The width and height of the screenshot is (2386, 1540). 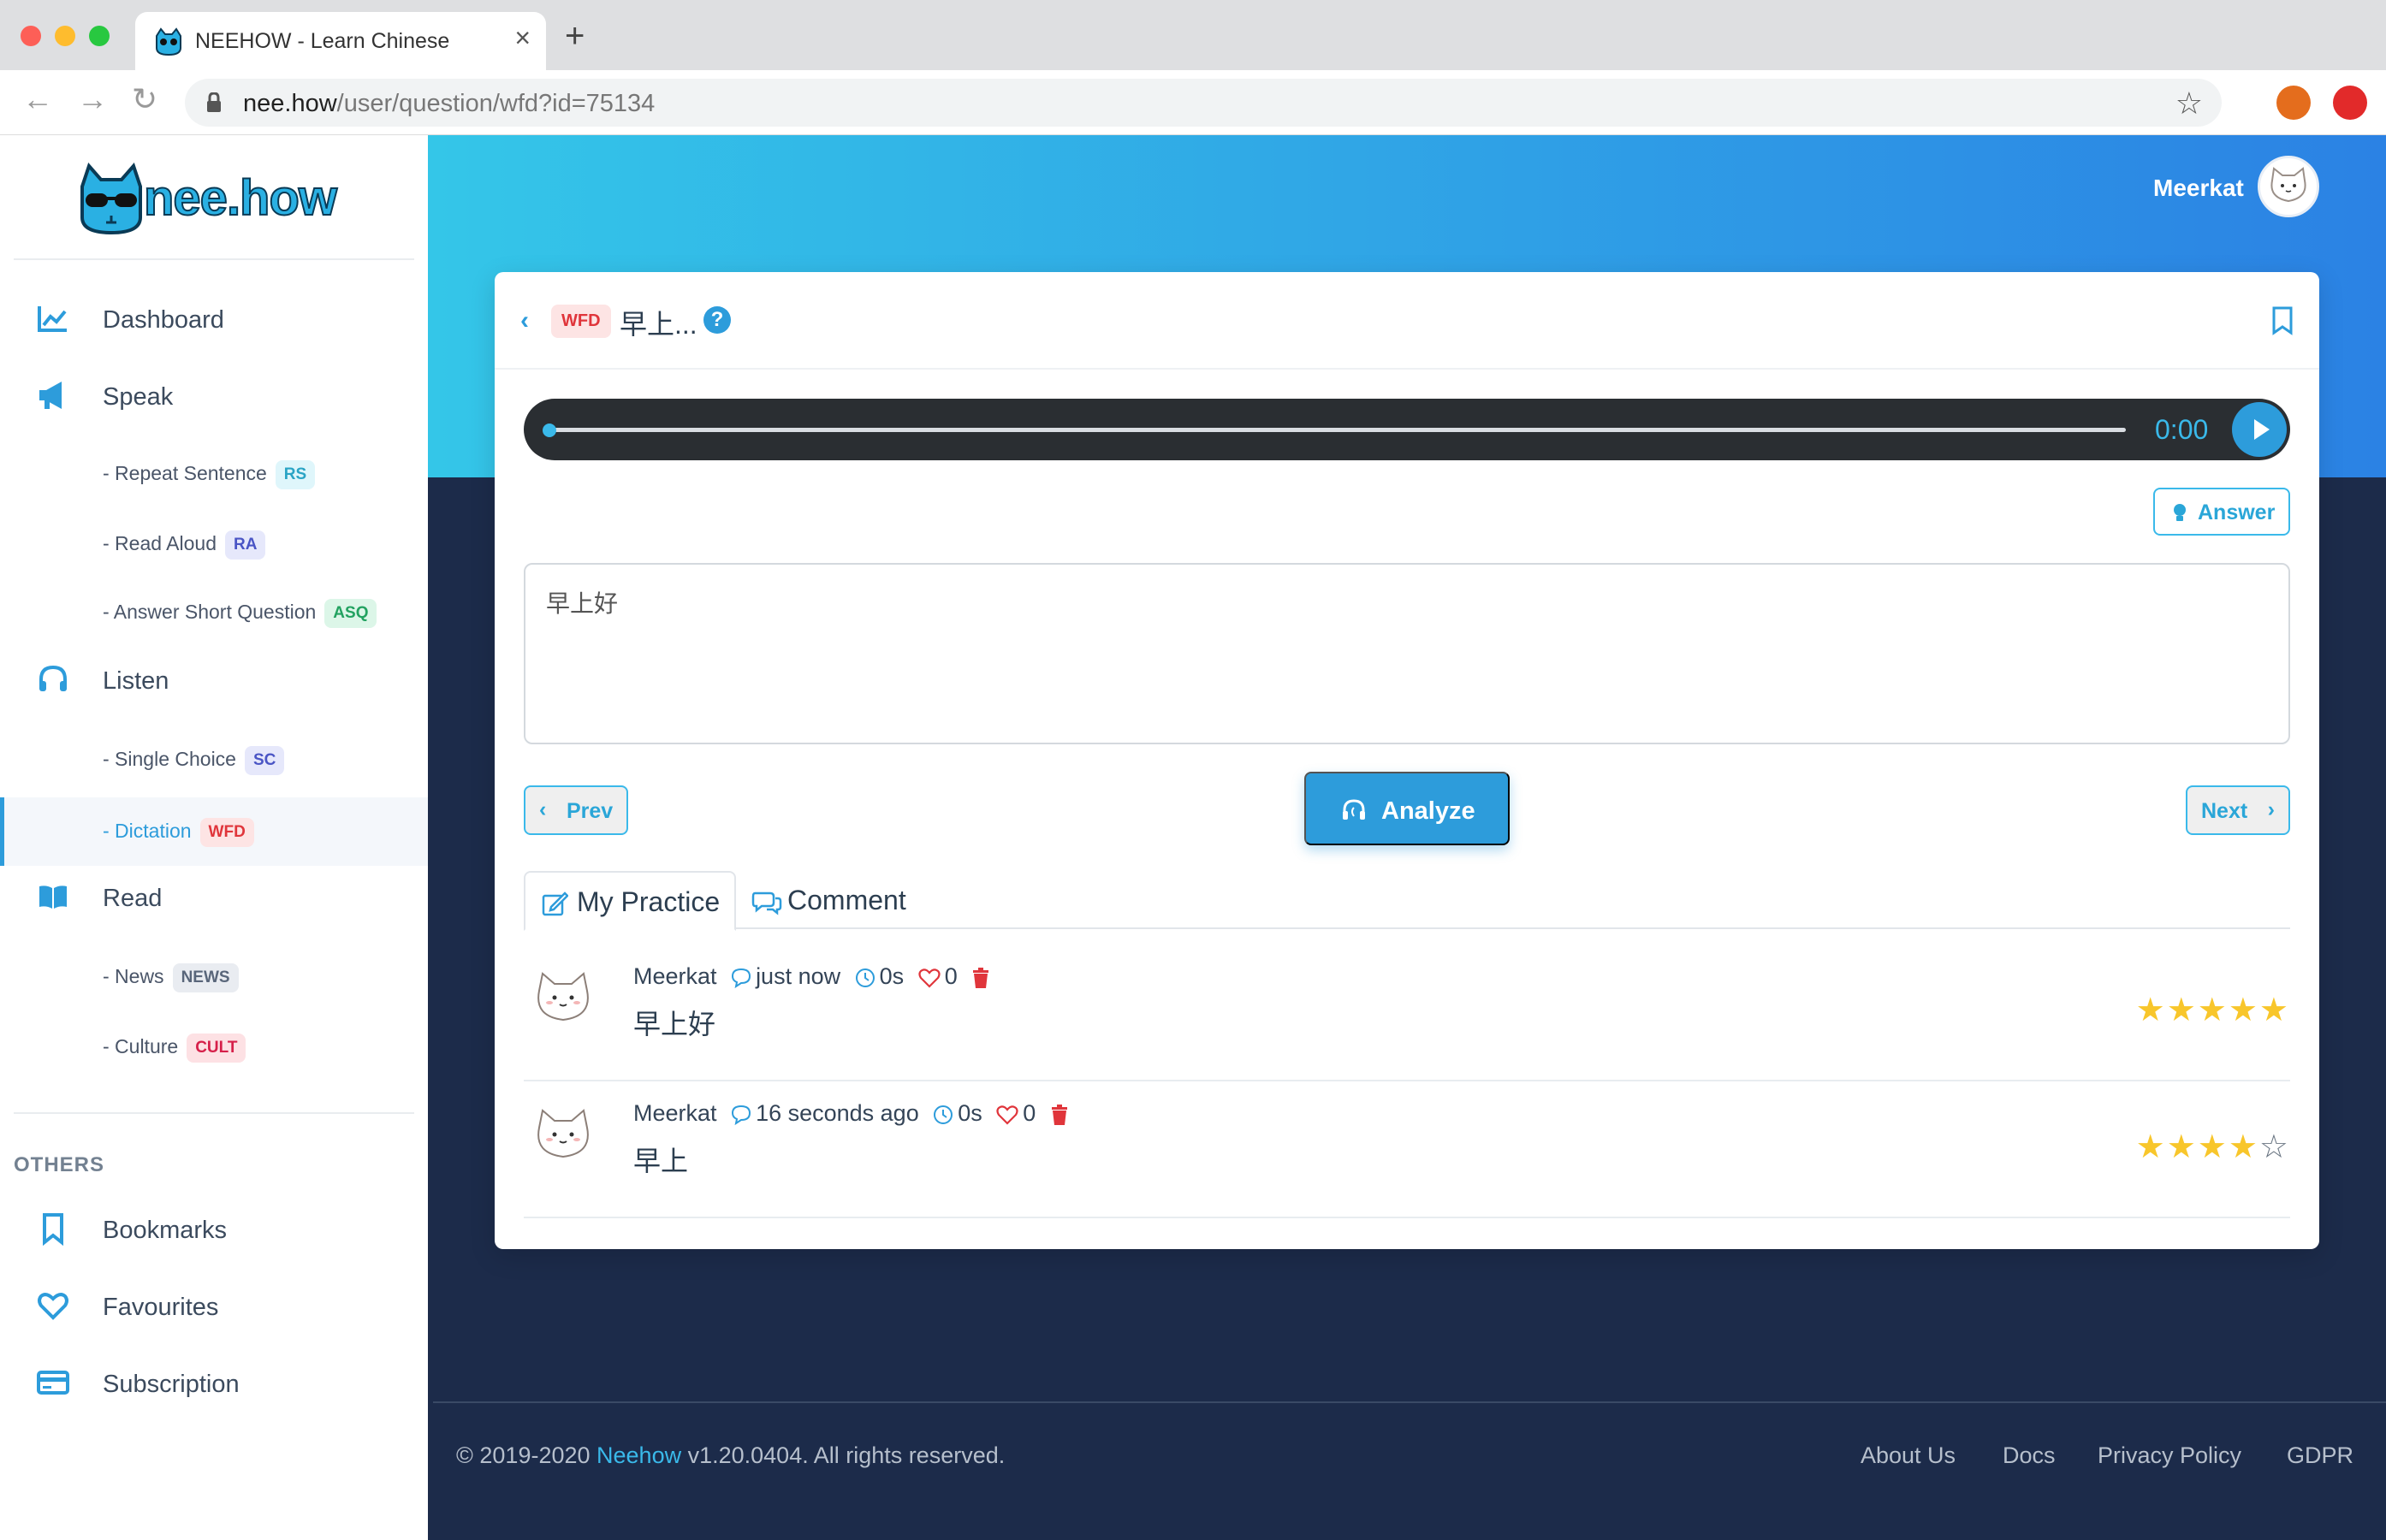 What do you see at coordinates (214, 897) in the screenshot?
I see `sidebar-item-read: Read` at bounding box center [214, 897].